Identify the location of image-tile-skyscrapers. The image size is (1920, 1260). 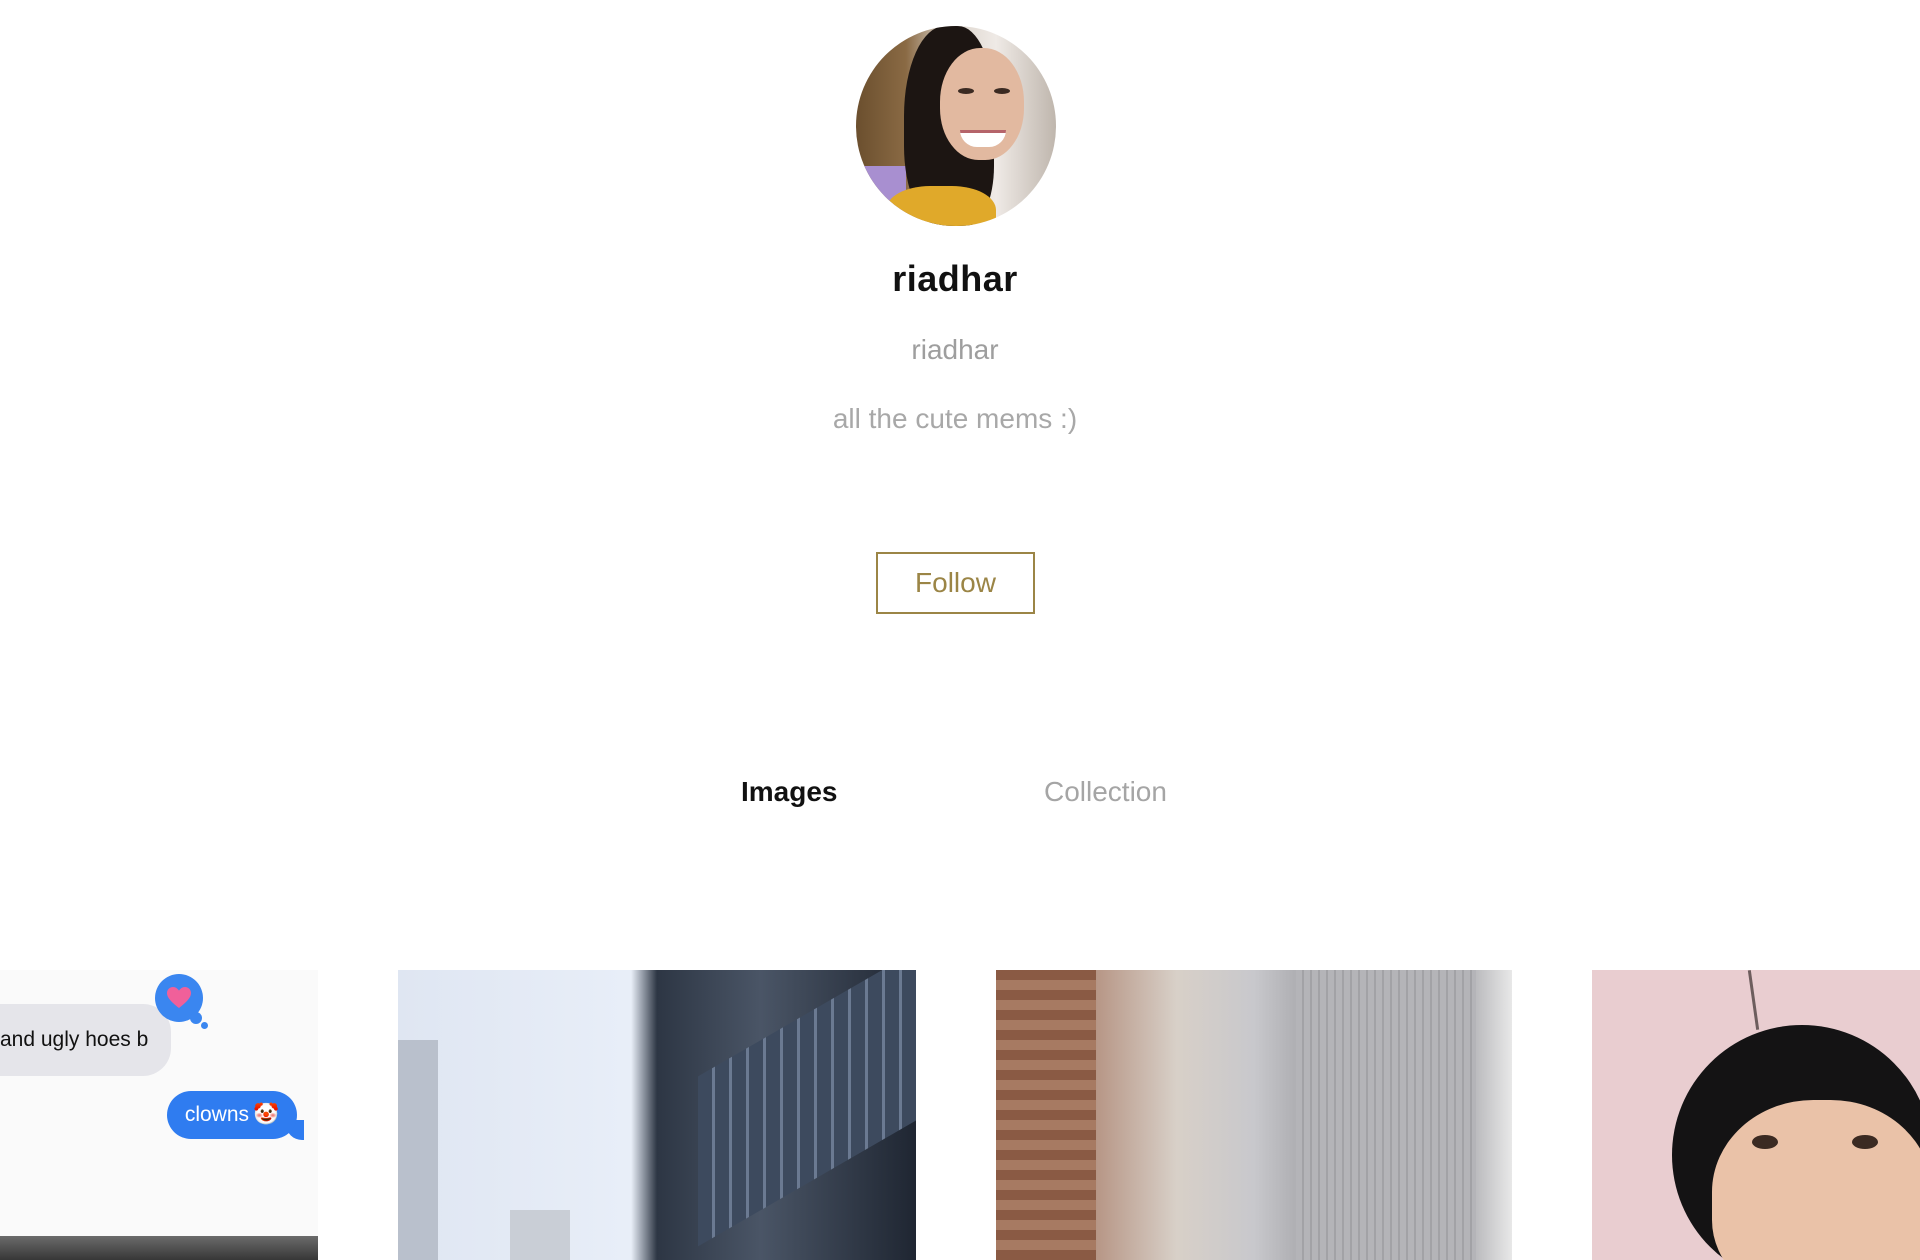
(657, 1115).